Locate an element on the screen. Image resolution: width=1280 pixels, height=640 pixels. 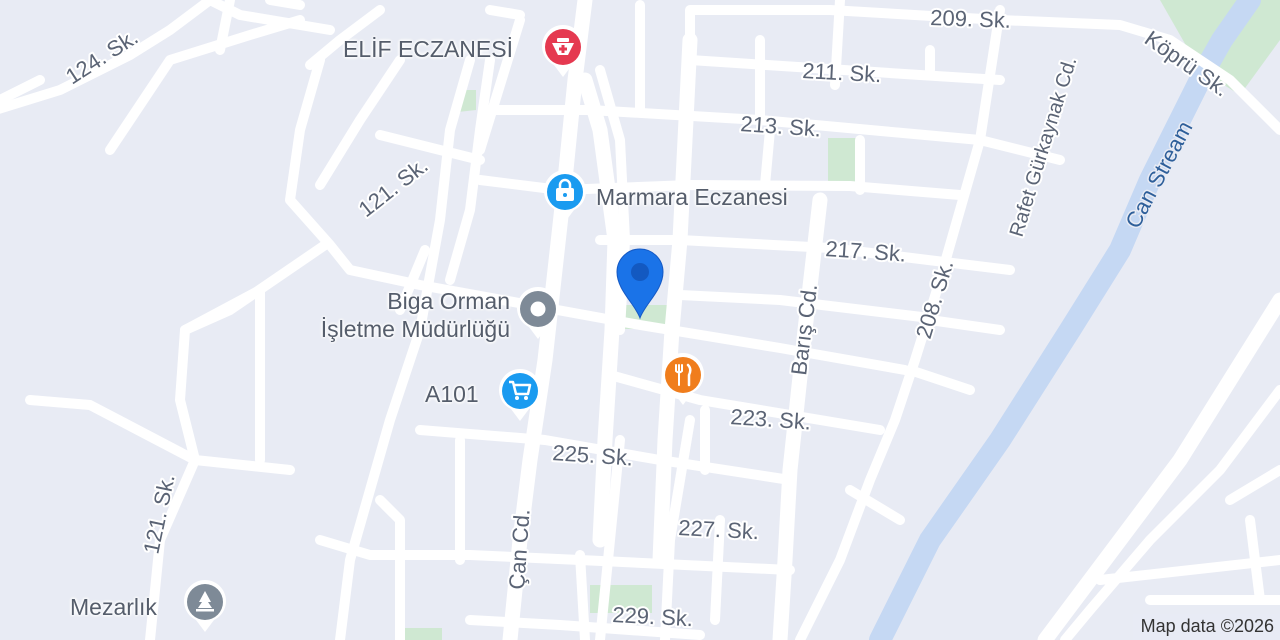
street-label-217: 217. Sk. is located at coordinates (866, 251).